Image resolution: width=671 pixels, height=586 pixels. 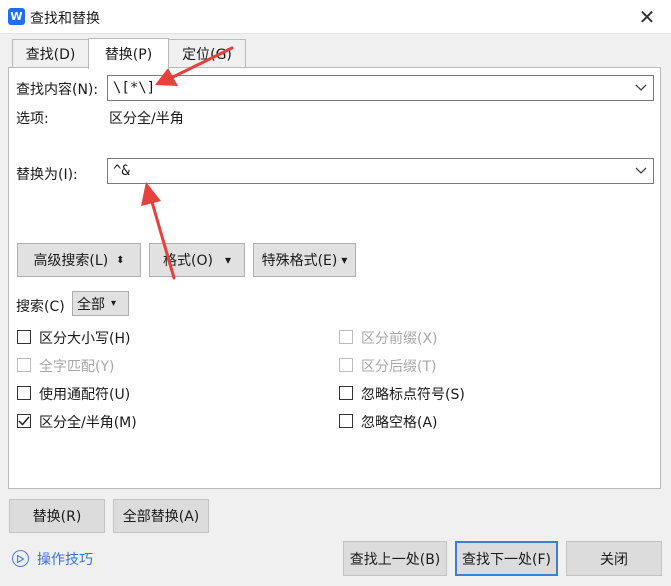 I want to click on annotation-arrows, so click(x=187, y=163).